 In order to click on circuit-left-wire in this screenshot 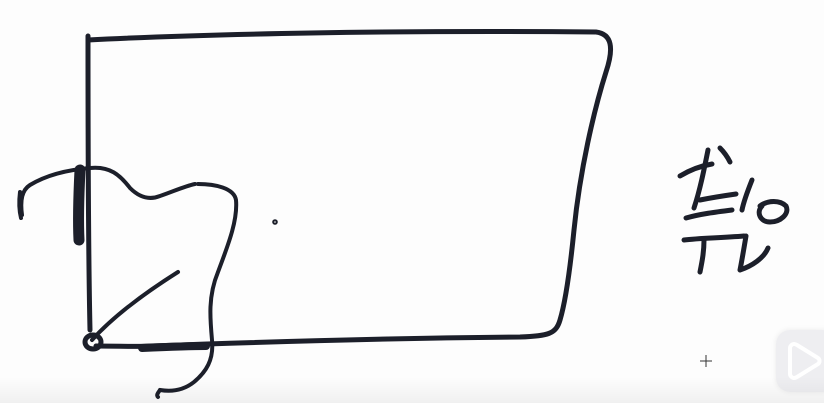, I will do `click(89, 183)`.